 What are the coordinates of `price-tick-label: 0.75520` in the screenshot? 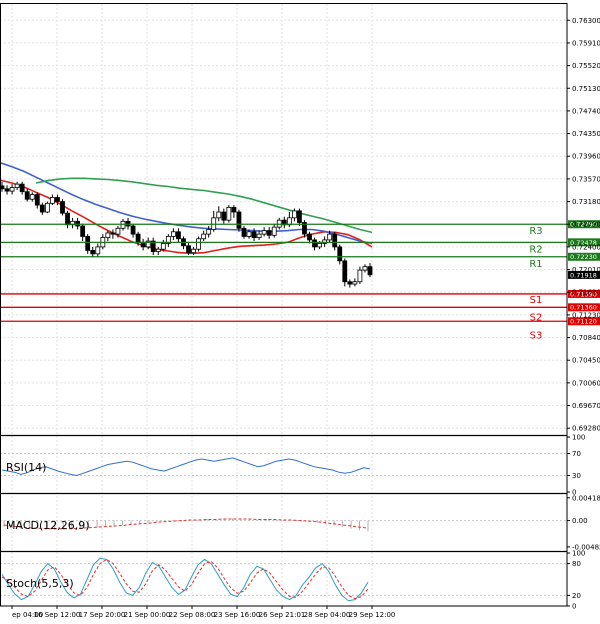 It's located at (586, 66).